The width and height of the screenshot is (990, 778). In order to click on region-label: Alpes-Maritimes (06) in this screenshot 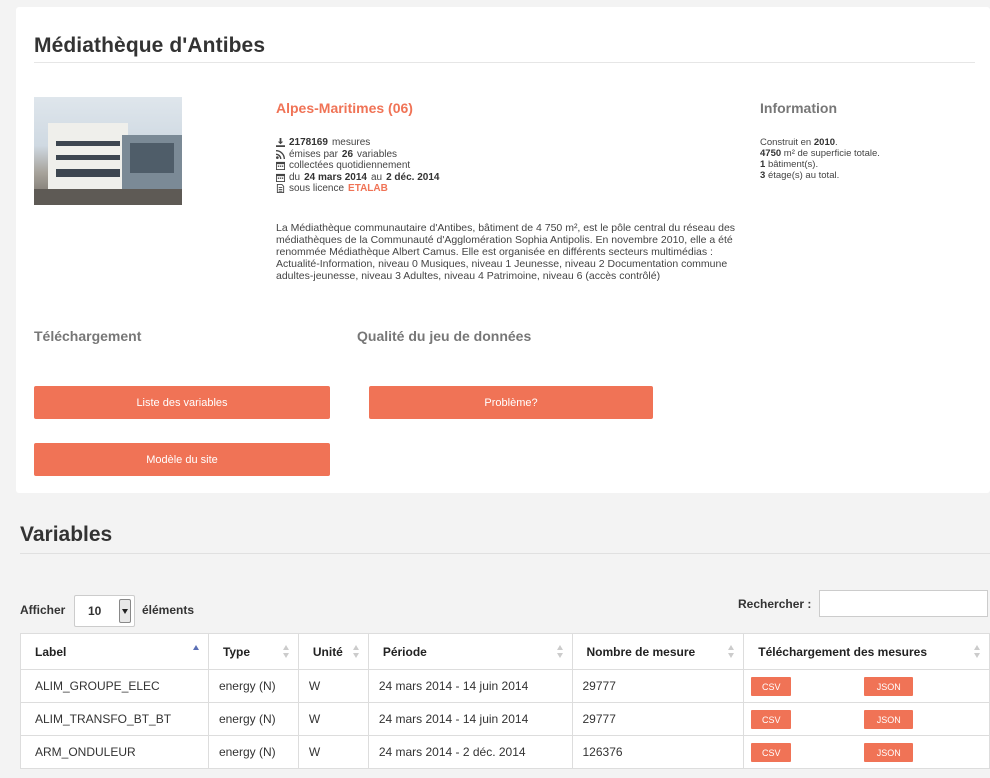, I will do `click(344, 108)`.